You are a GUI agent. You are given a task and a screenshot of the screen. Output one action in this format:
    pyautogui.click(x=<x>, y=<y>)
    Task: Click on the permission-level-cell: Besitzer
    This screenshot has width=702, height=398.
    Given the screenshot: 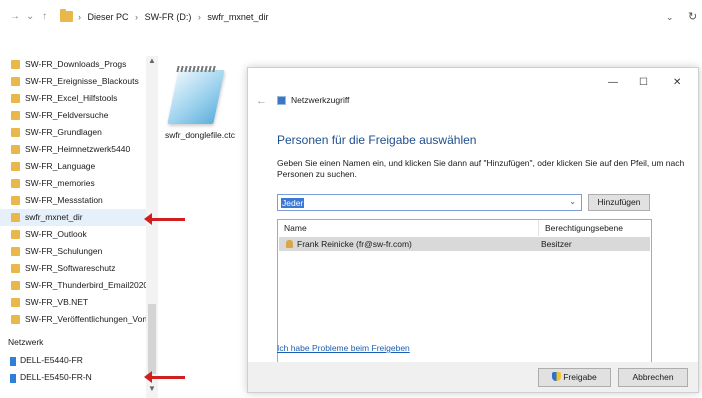 What is the action you would take?
    pyautogui.click(x=556, y=244)
    